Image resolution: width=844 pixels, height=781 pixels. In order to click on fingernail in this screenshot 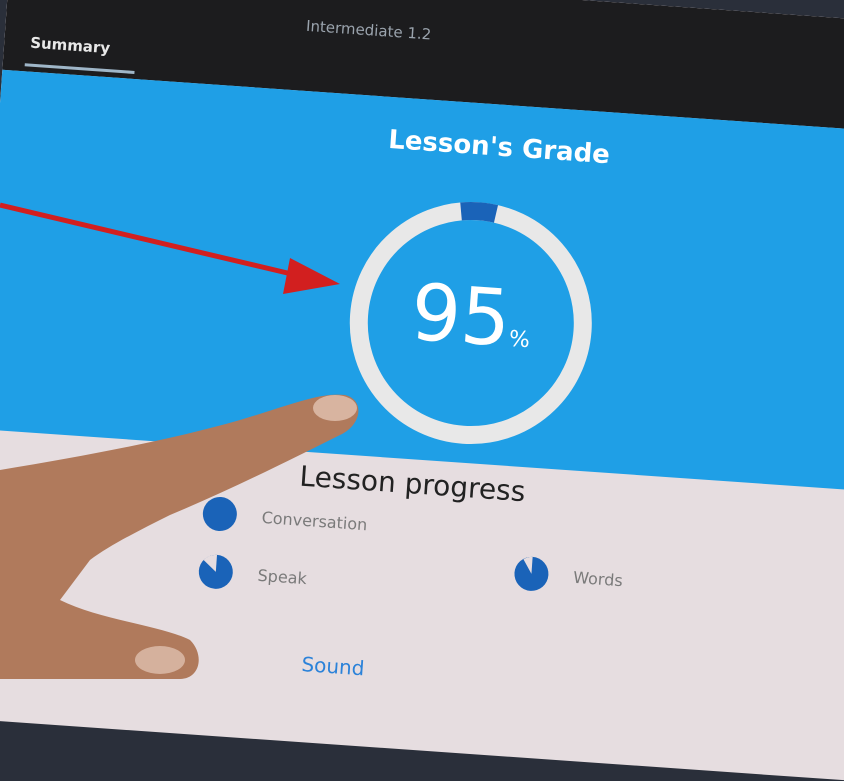, I will do `click(335, 408)`.